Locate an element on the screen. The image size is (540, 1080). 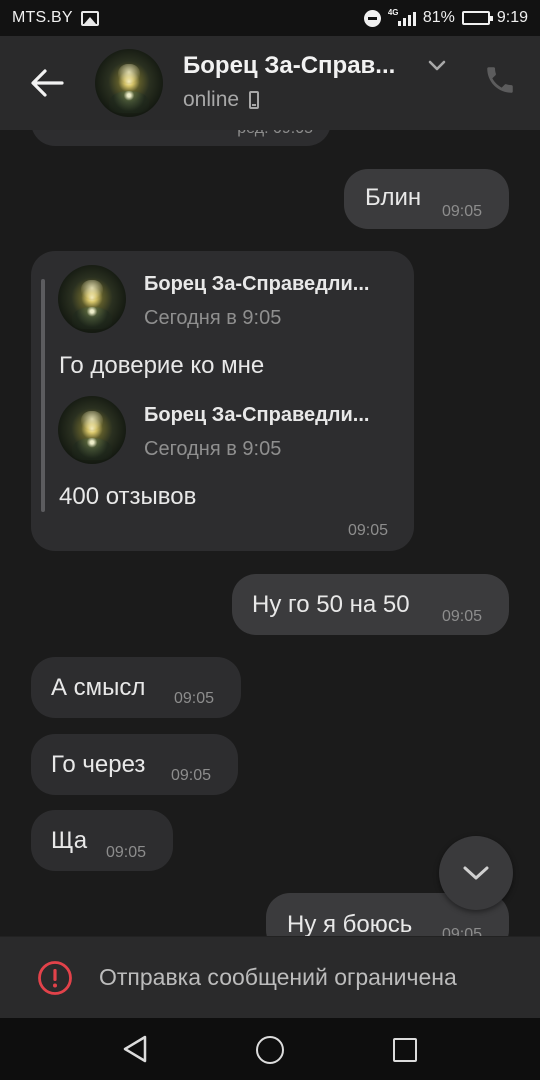
message-bubble-incoming: А смысл 09:05 is located at coordinates (136, 687).